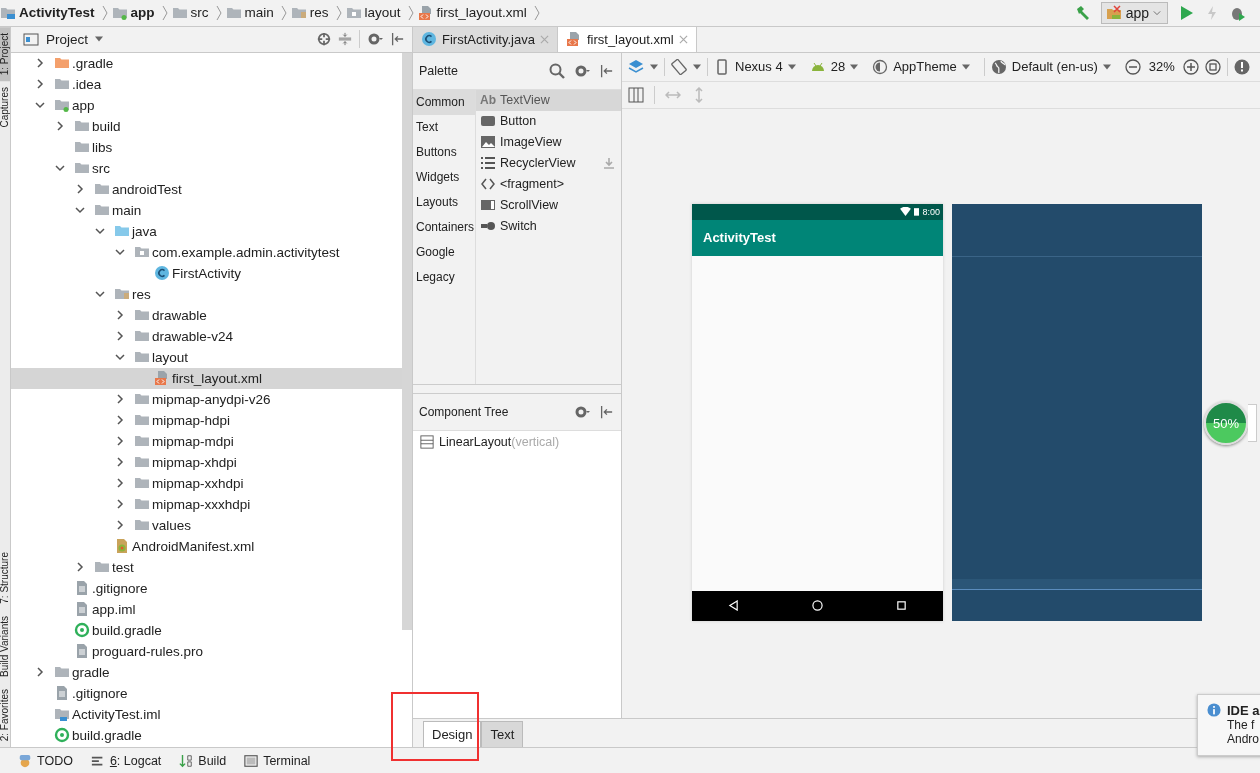 The width and height of the screenshot is (1260, 773). Describe the element at coordinates (206, 504) in the screenshot. I see `tree-item: mipmap-xxxhdpi` at that location.